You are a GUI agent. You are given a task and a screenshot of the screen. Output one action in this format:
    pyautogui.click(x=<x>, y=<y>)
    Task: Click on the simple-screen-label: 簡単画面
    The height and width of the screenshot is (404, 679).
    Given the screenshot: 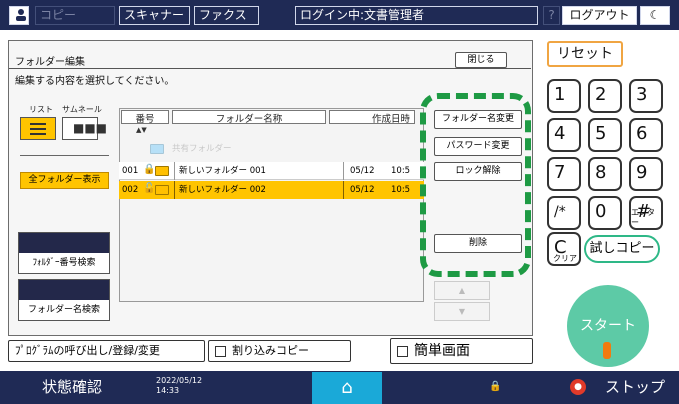 What is the action you would take?
    pyautogui.click(x=442, y=351)
    